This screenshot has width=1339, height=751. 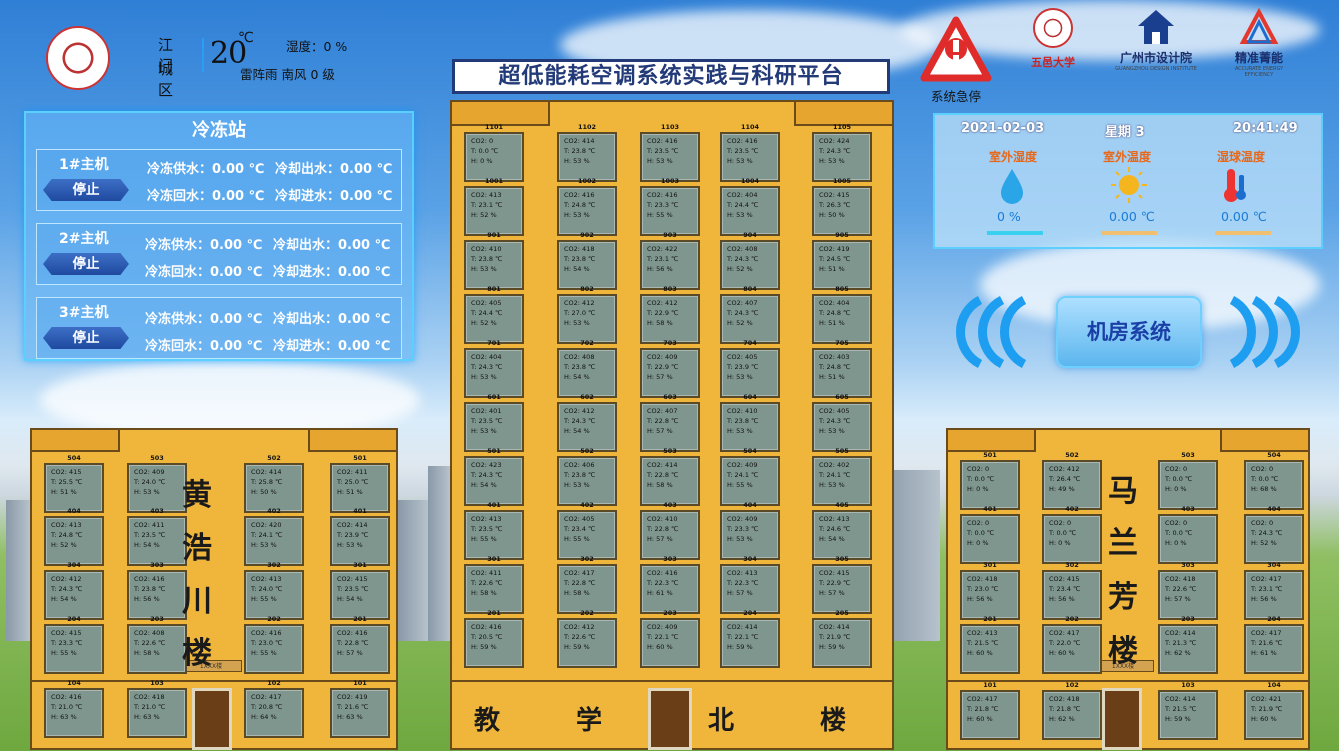 I want to click on room-sensor-card: CO2: 413 T: 24.6 ℃ H: 54 %, so click(x=842, y=535).